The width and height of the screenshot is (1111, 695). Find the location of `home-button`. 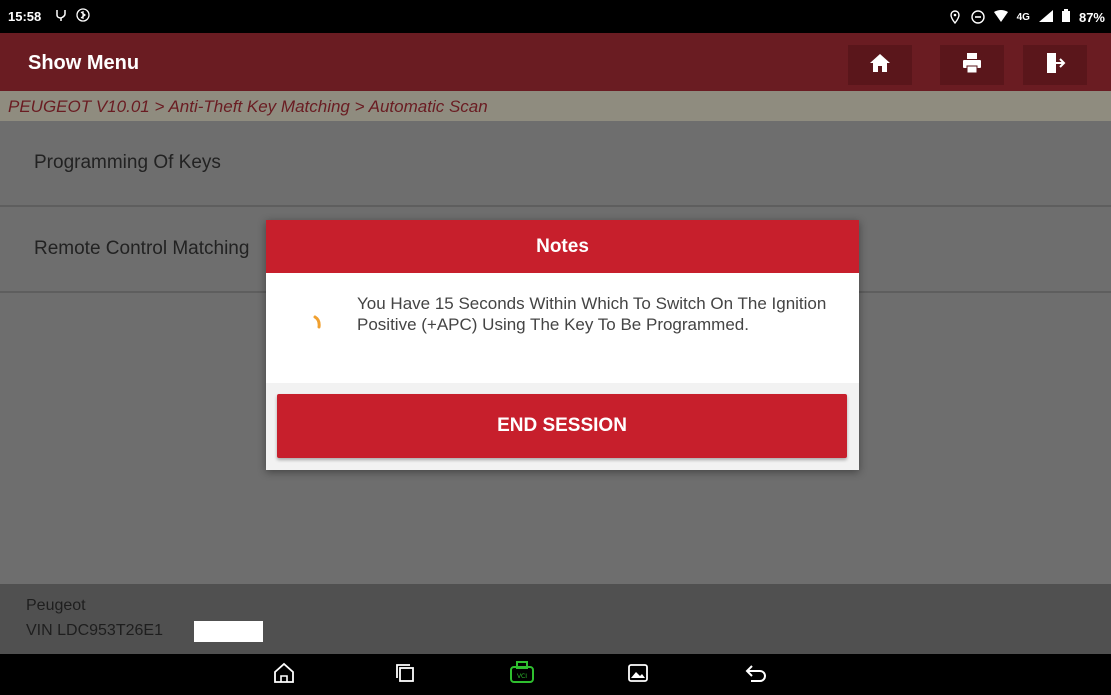

home-button is located at coordinates (880, 65).